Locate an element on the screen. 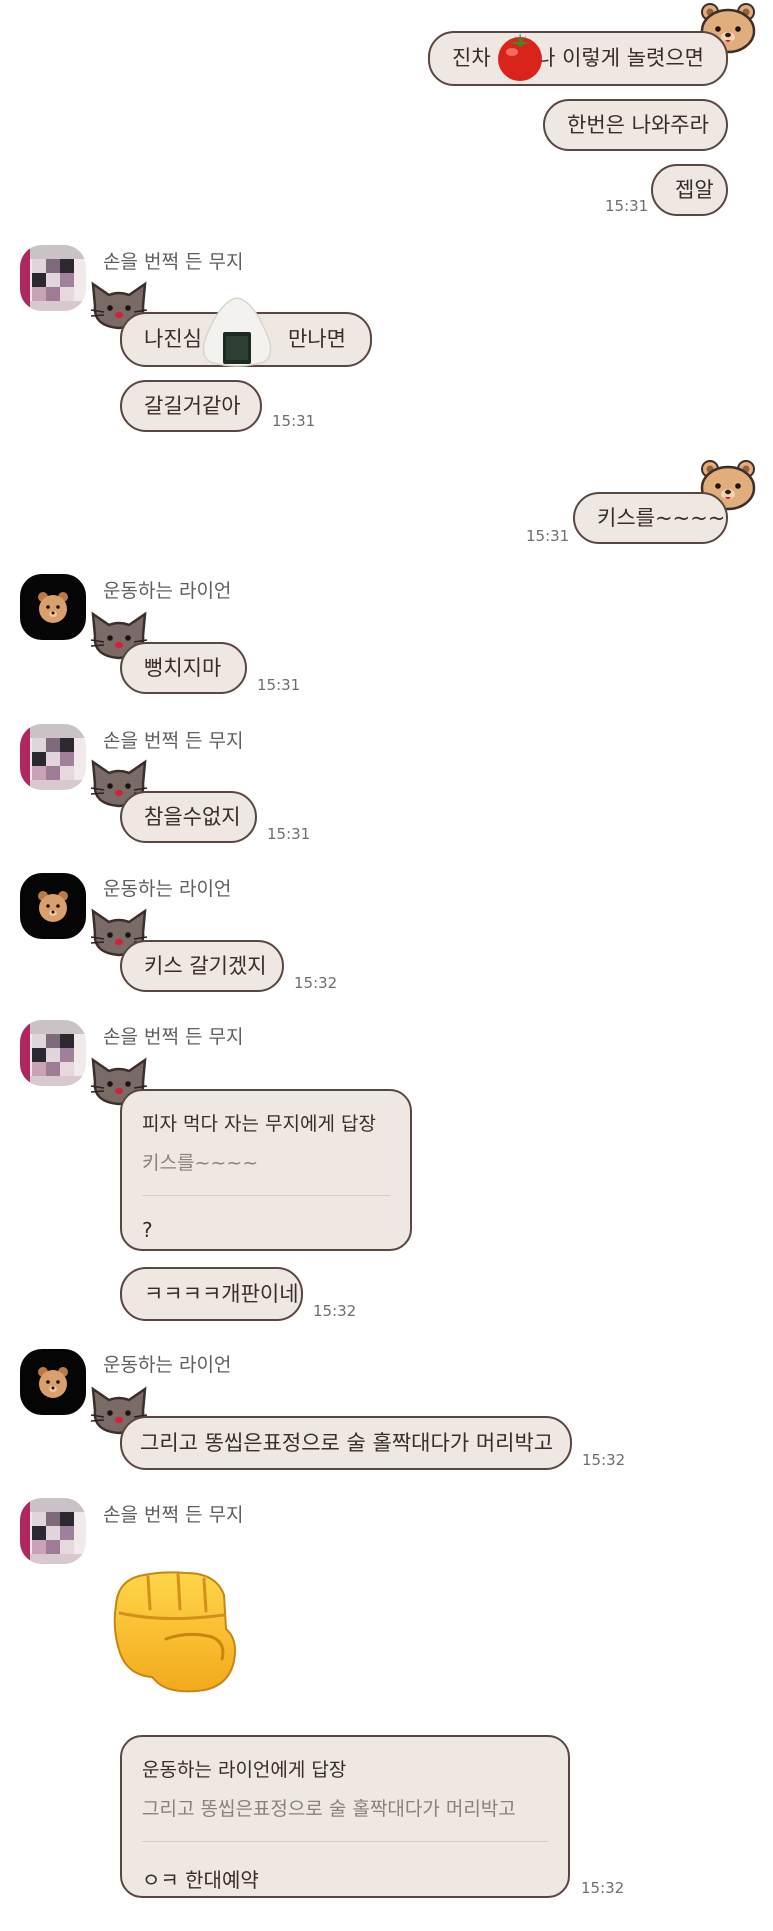  reply-quote: 키스를~~~~ is located at coordinates (266, 1161).